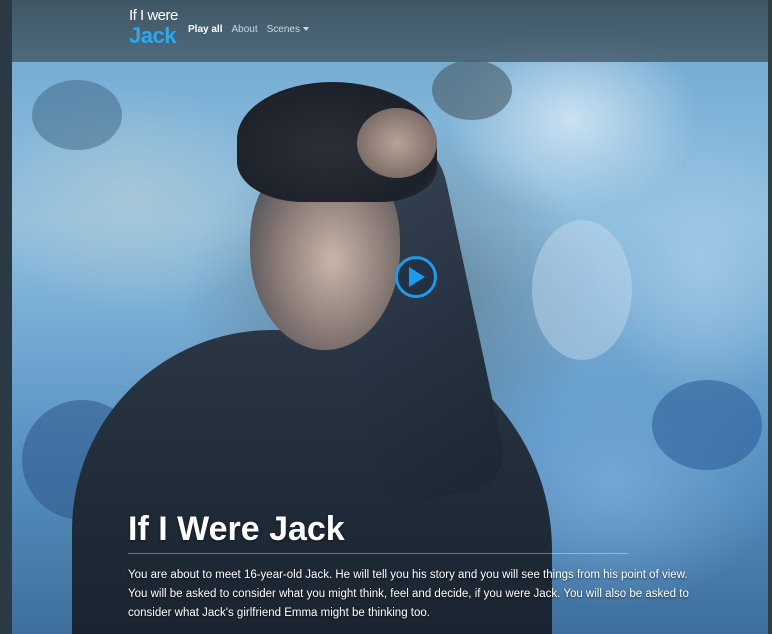 The image size is (772, 634). I want to click on person-hand, so click(397, 143).